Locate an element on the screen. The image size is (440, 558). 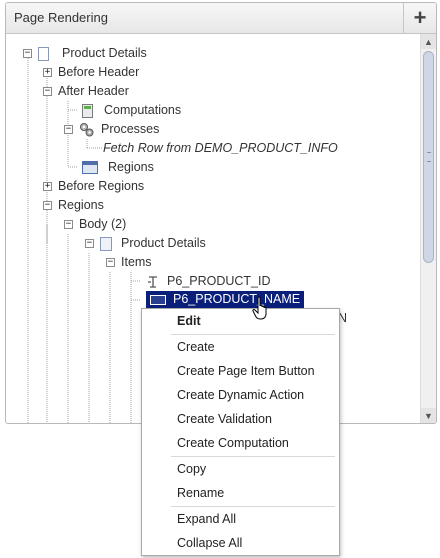
tree-node-body: − Body (2) is located at coordinates (95, 224).